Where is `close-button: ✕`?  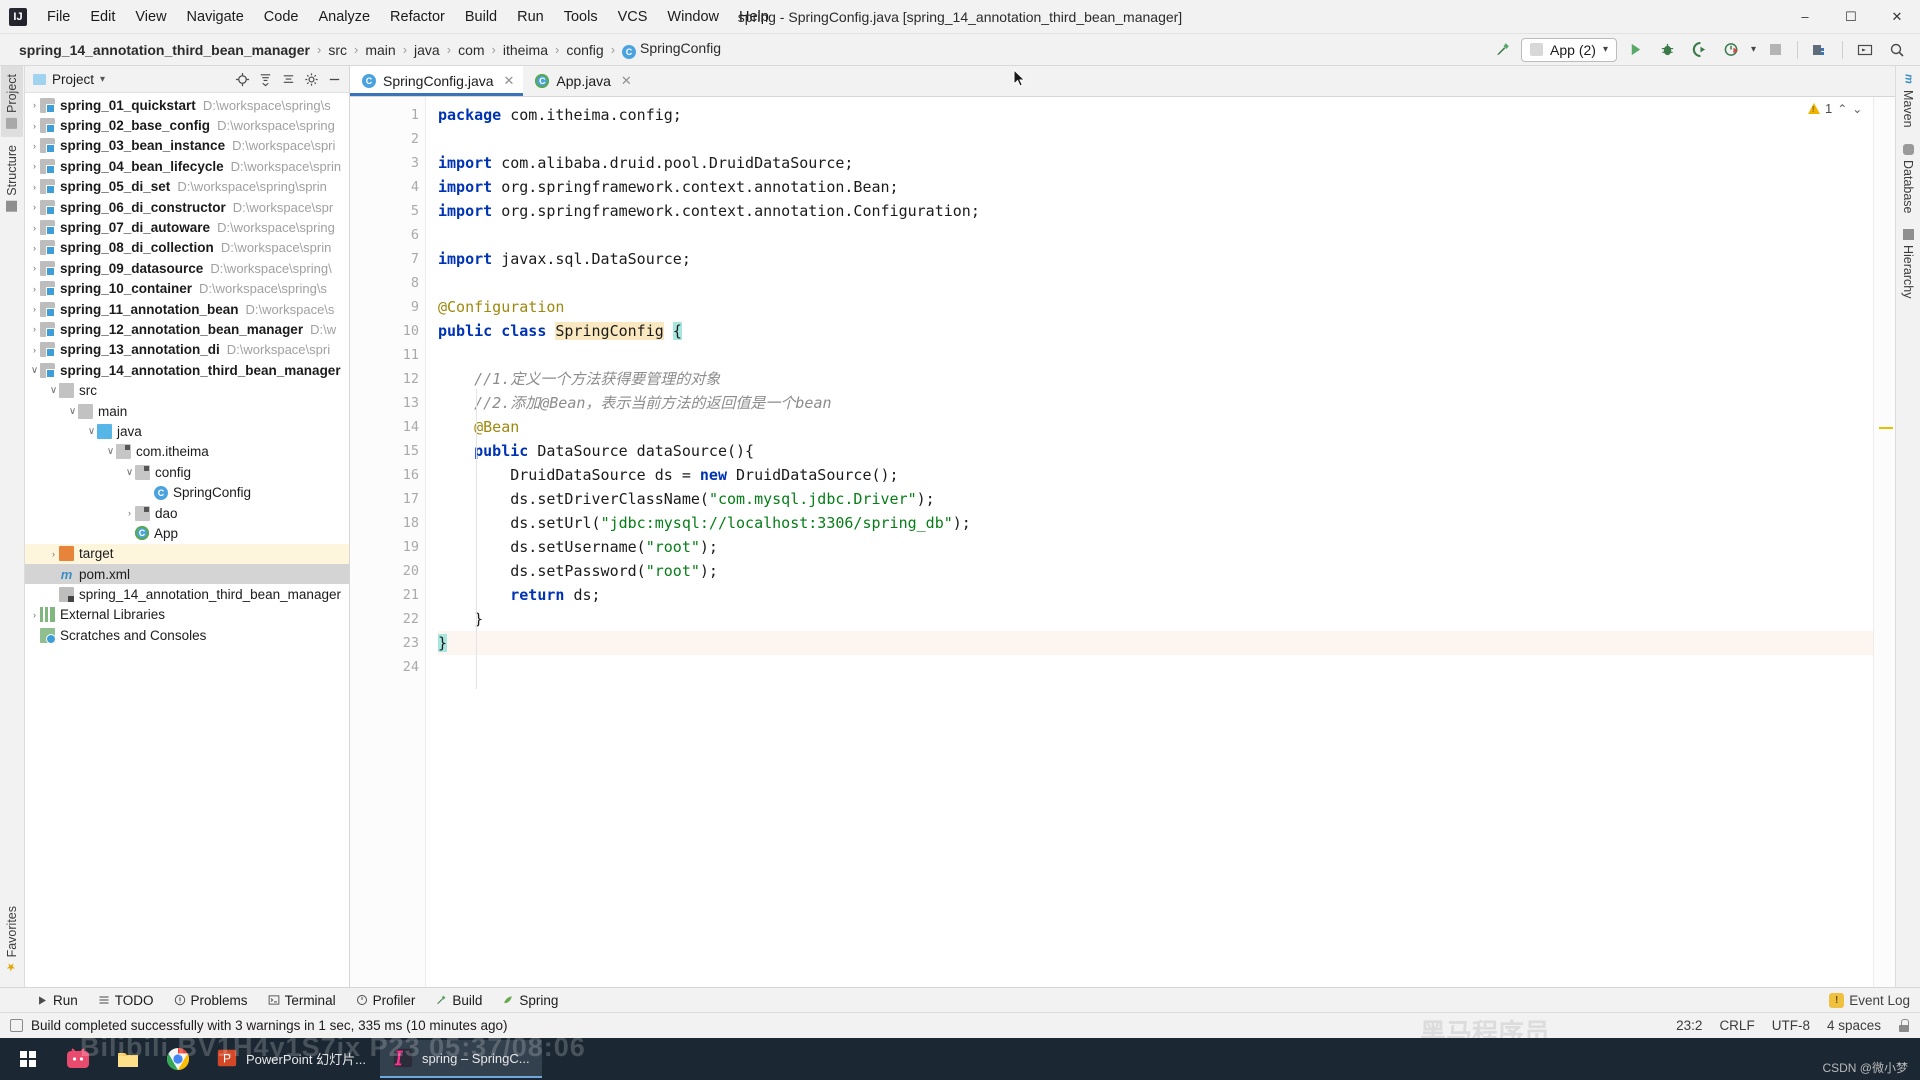 close-button: ✕ is located at coordinates (1897, 17).